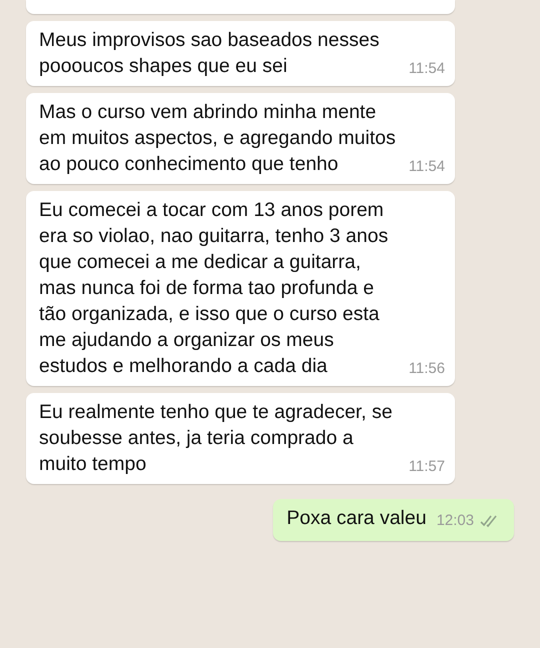 This screenshot has width=540, height=648. What do you see at coordinates (218, 138) in the screenshot?
I see `message-text: Mas o curso vem abrindo minha mente em muitos aspectos, e agregando muitos ao pouco conhecimento que tenho` at bounding box center [218, 138].